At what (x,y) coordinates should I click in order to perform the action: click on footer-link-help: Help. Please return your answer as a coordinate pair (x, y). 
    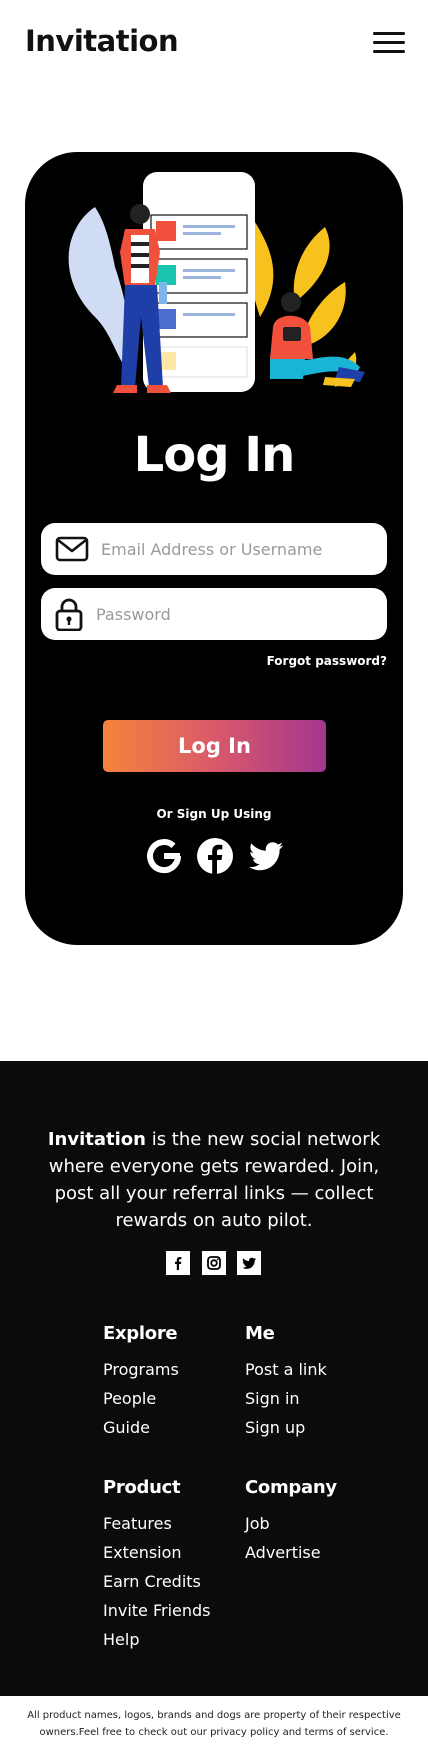
    Looking at the image, I should click on (157, 1639).